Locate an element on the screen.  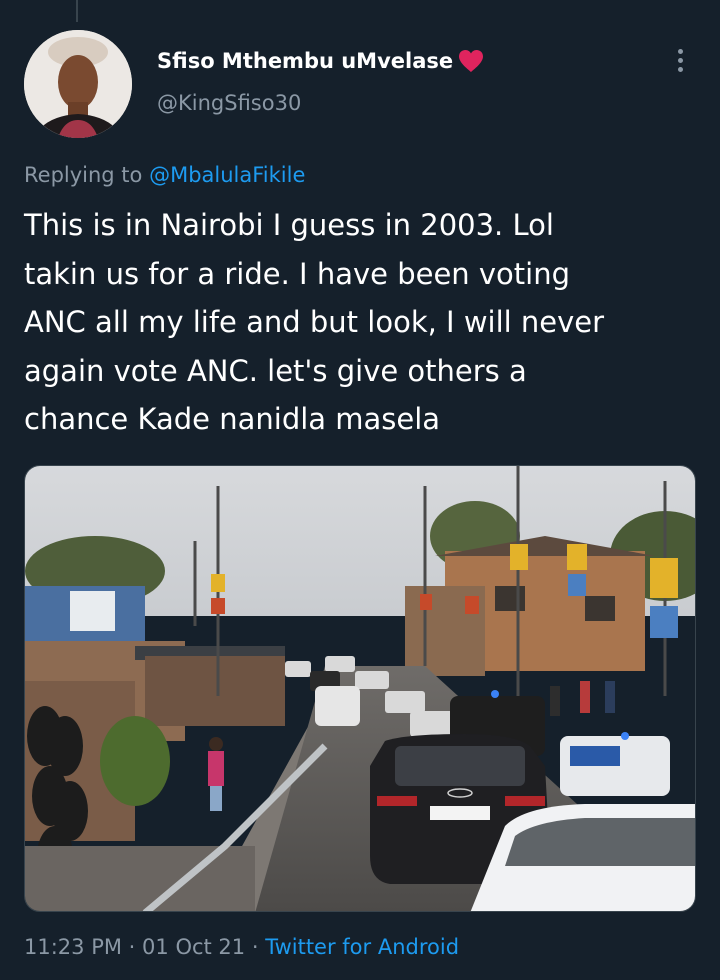
author-name-text: Sfiso Mthembu uMvelase is located at coordinates (305, 61).